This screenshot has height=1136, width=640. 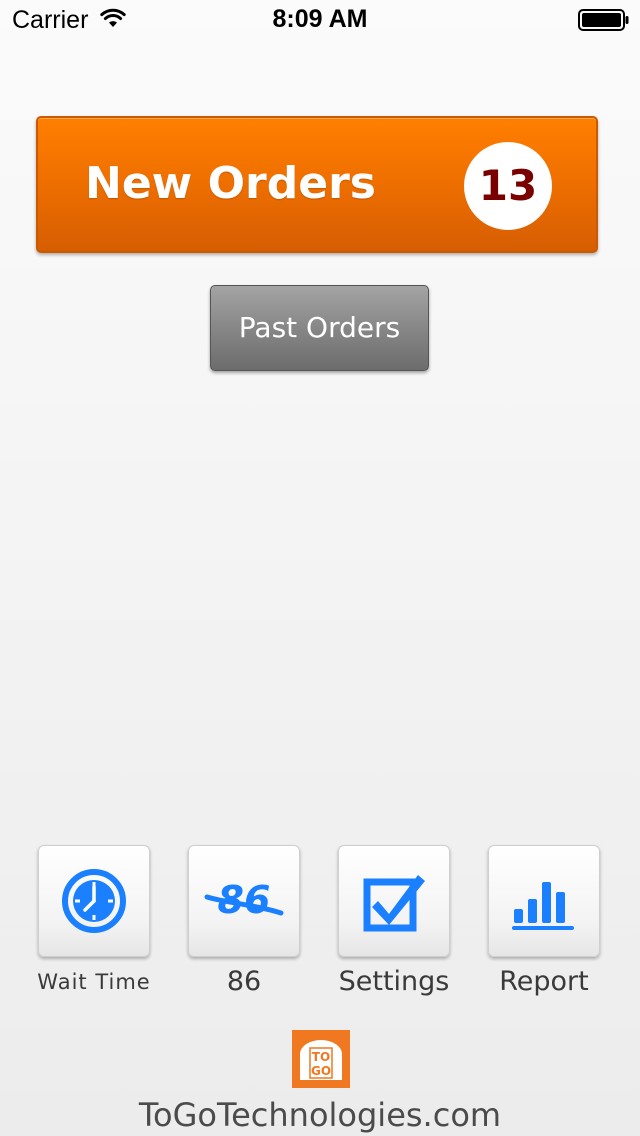 I want to click on settings-button, so click(x=394, y=901).